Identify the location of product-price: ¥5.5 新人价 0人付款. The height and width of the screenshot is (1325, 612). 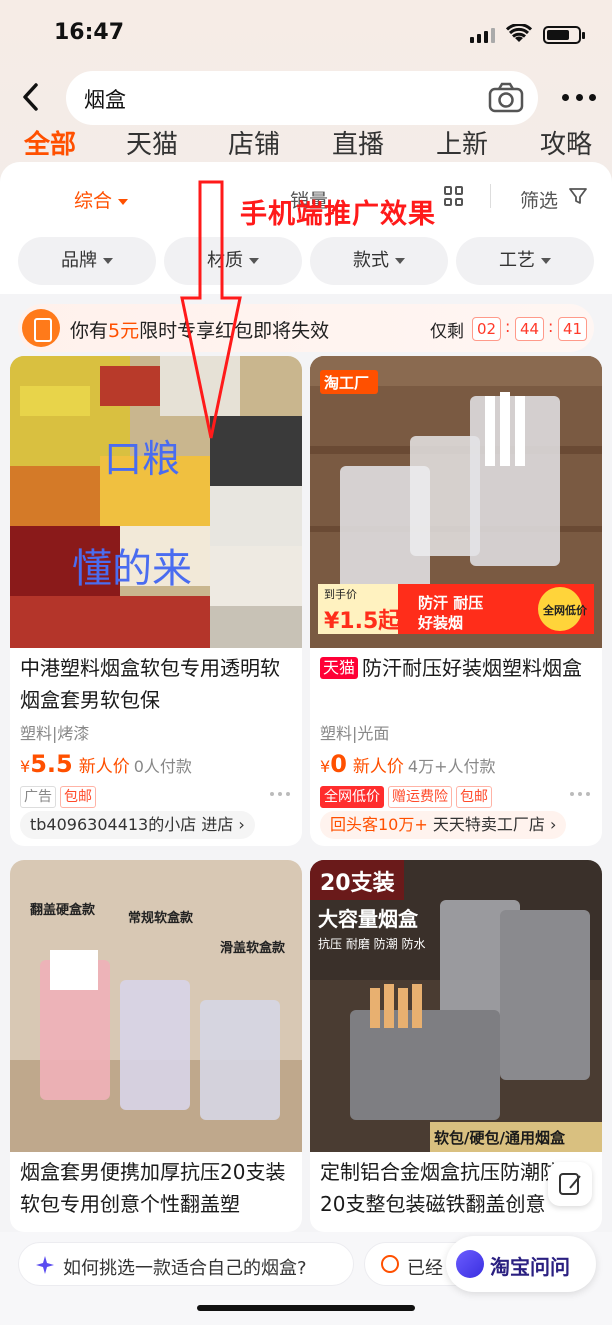
(106, 764).